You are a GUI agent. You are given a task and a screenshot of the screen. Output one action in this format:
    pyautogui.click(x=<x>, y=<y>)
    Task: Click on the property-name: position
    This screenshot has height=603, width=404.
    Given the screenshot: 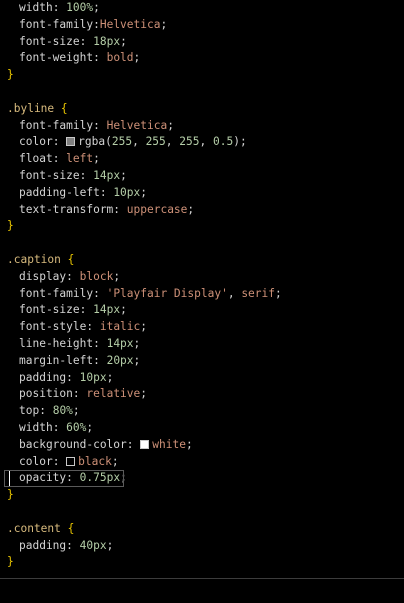 What is the action you would take?
    pyautogui.click(x=46, y=394)
    